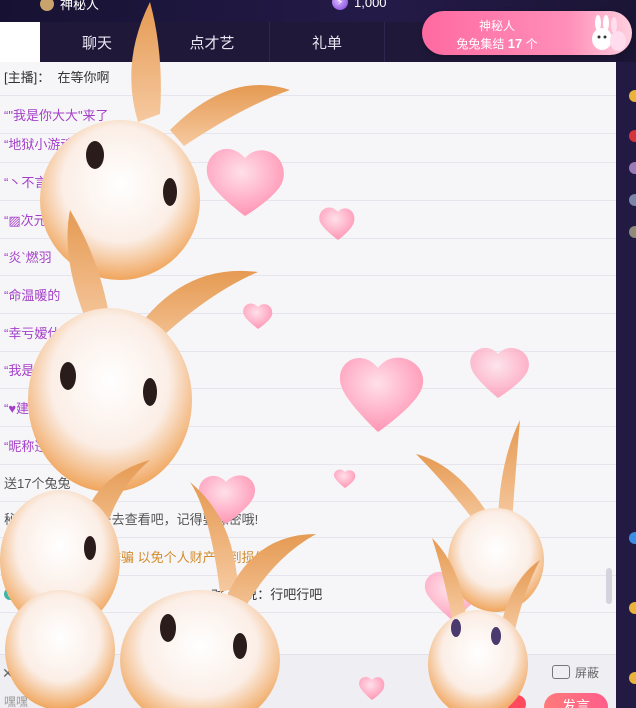 The image size is (636, 708). I want to click on block-label: 屏蔽, so click(587, 672).